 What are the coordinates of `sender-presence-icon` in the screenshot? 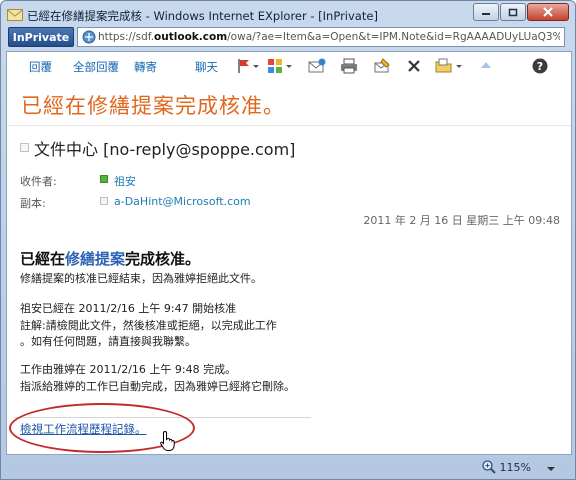 It's located at (24, 147).